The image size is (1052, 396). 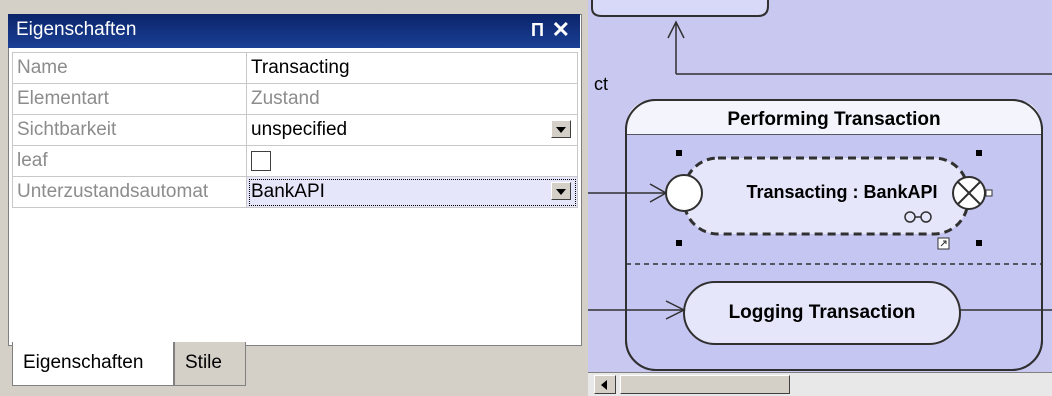 I want to click on fragment-label: ct, so click(x=601, y=84).